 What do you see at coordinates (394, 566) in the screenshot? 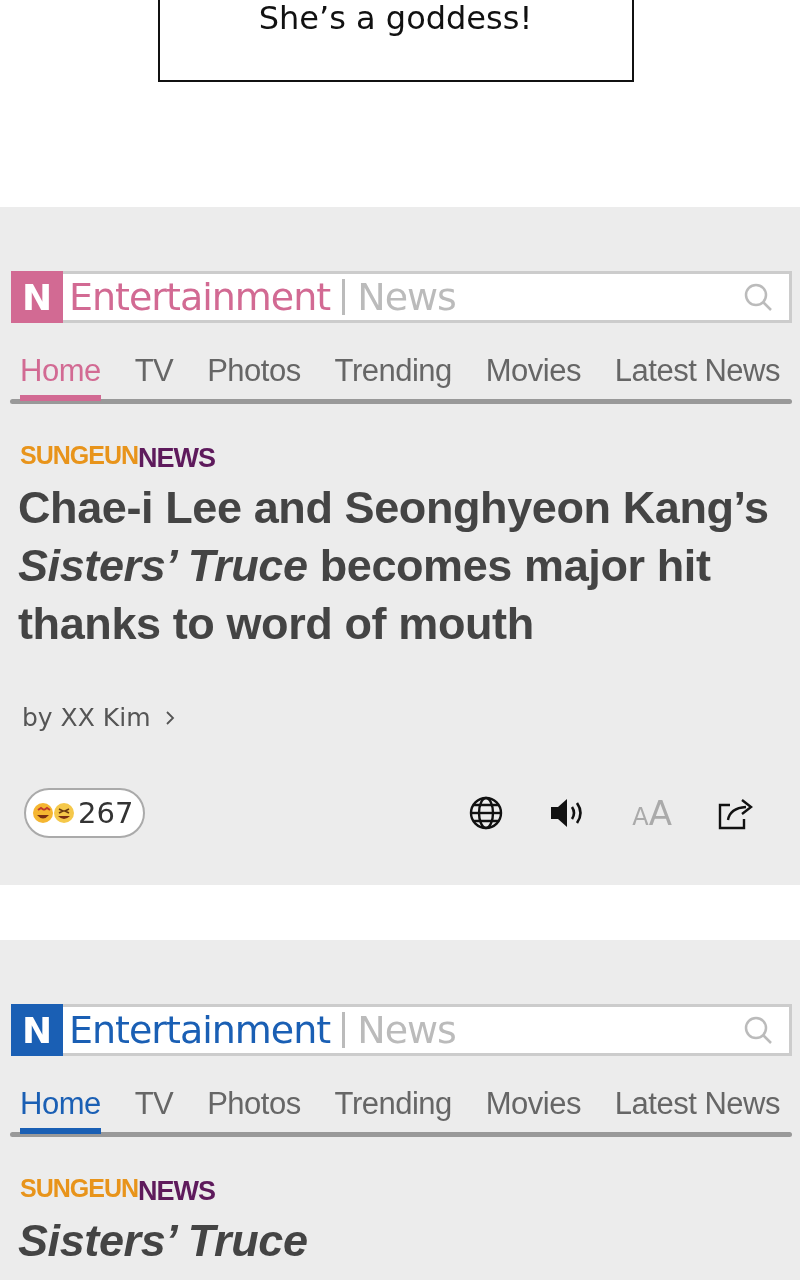
I see `headline: Chae-i Lee and Seonghyeon Kang’s Sisters’ Truce becomes major hit thanks to word of mouth` at bounding box center [394, 566].